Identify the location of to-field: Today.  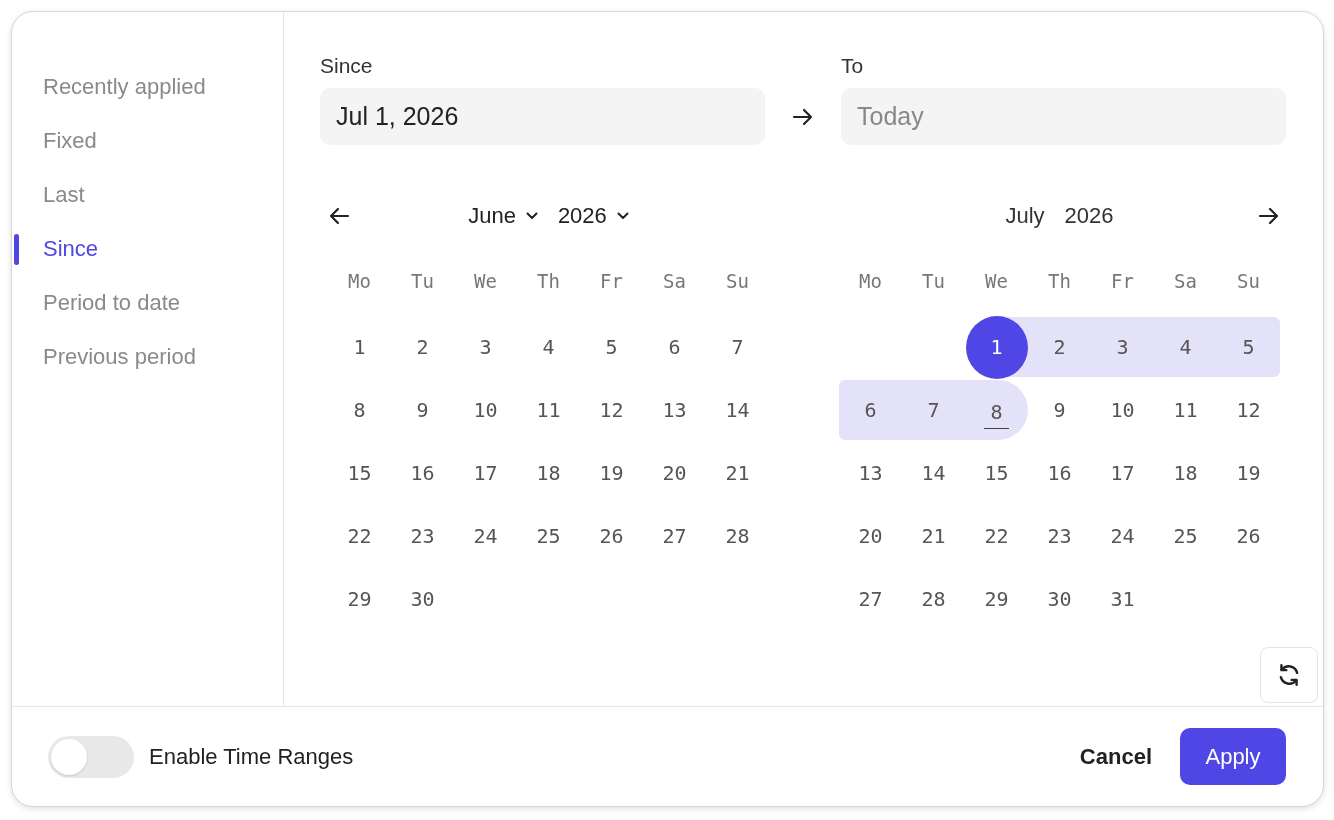
(1063, 116).